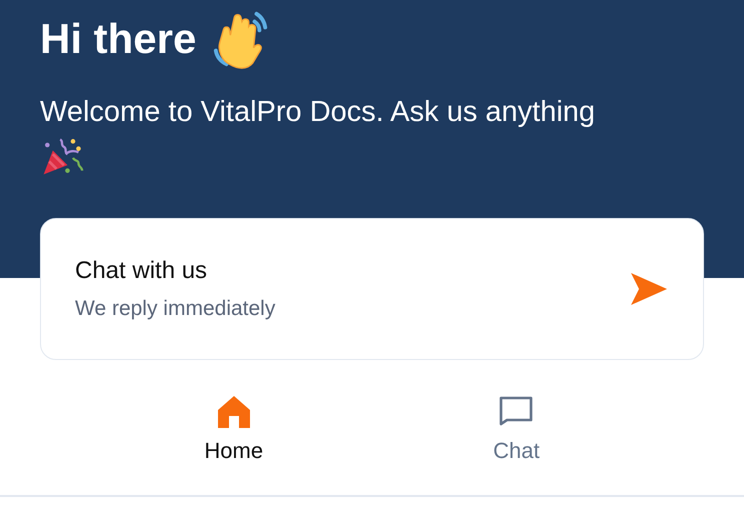 The width and height of the screenshot is (744, 516). I want to click on nav-tab: Chat, so click(516, 430).